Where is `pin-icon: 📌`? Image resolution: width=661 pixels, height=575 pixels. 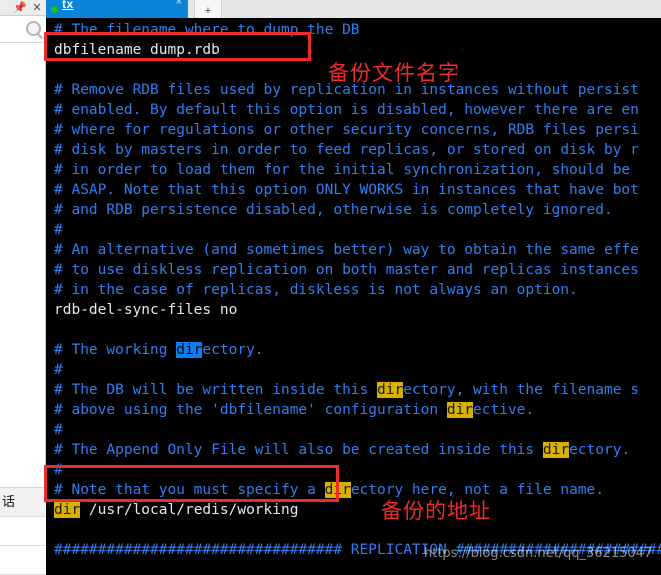 pin-icon: 📌 is located at coordinates (20, 8).